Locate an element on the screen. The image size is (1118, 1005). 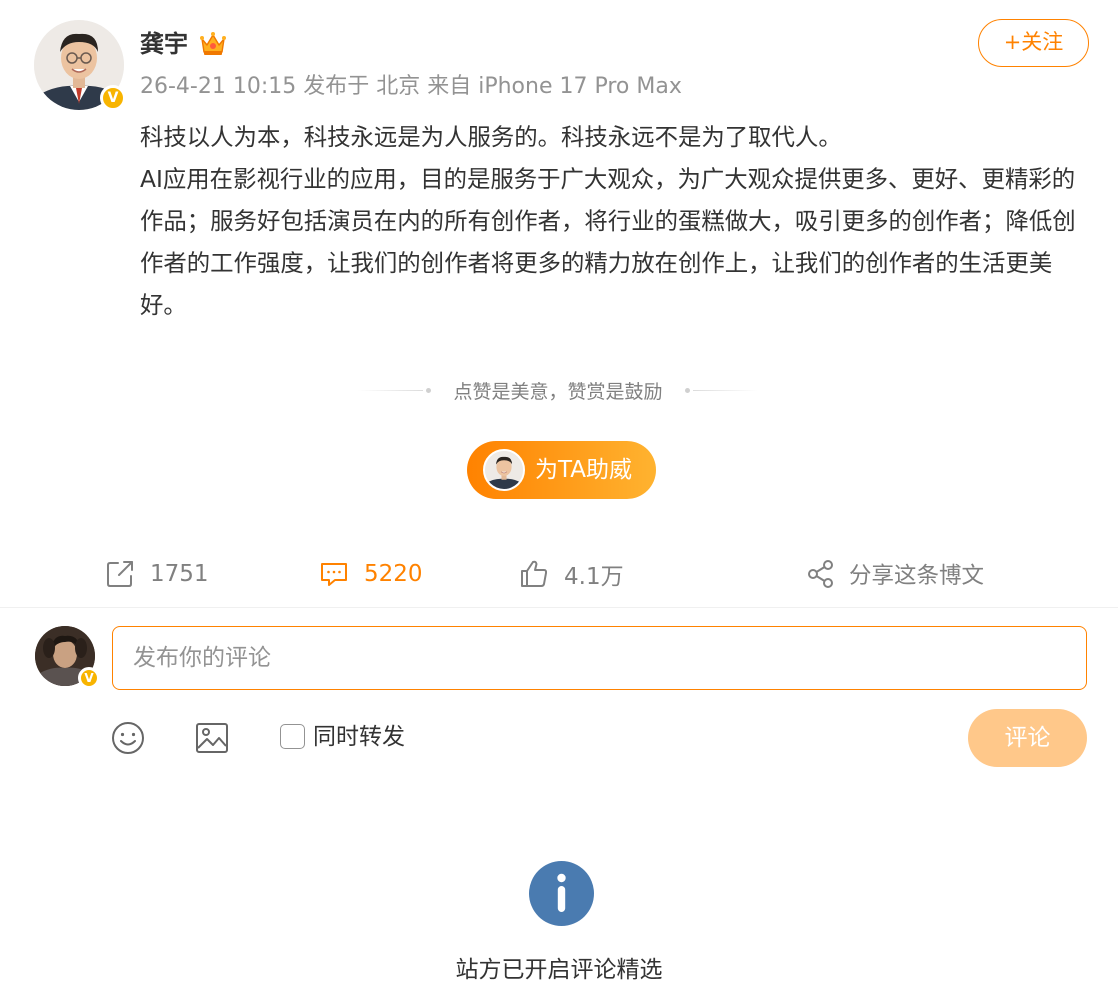
like-button: 4.1万 is located at coordinates (571, 574).